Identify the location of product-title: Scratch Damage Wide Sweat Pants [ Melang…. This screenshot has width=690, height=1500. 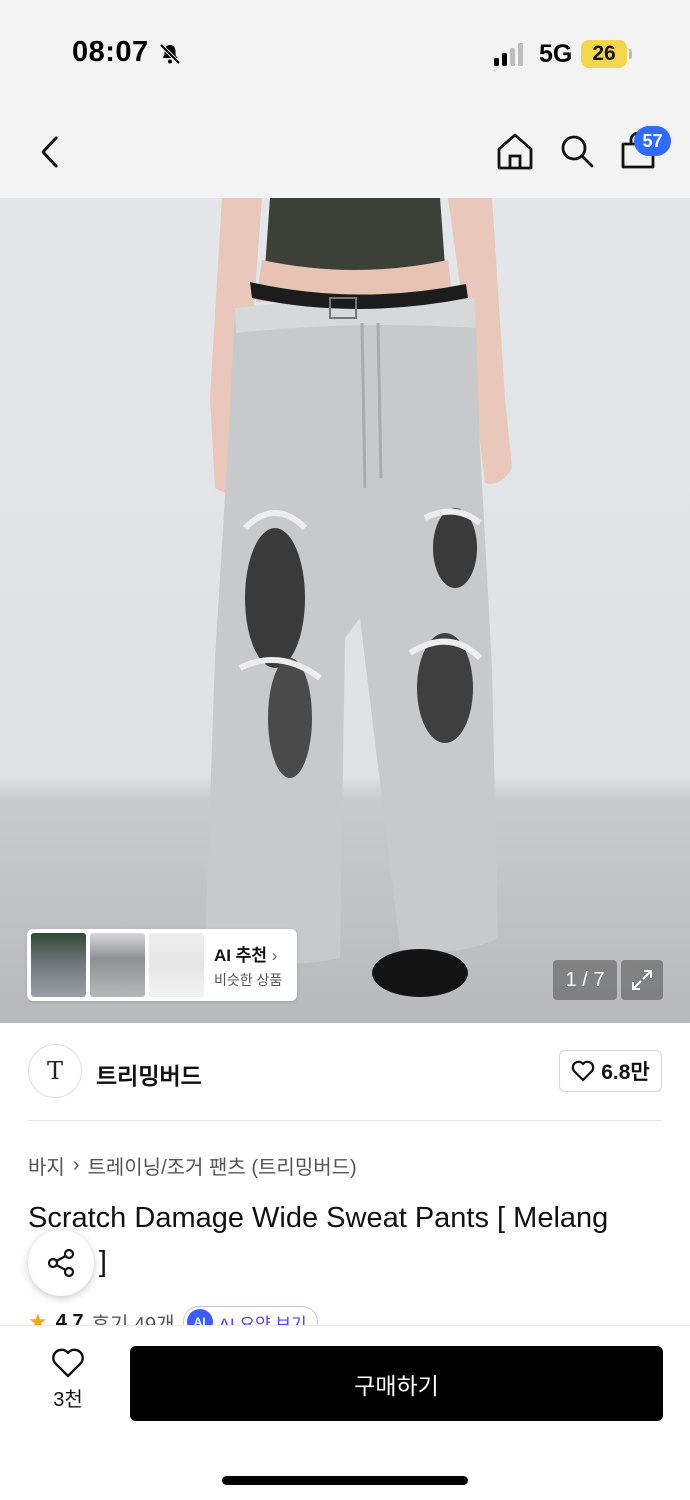
(318, 1240).